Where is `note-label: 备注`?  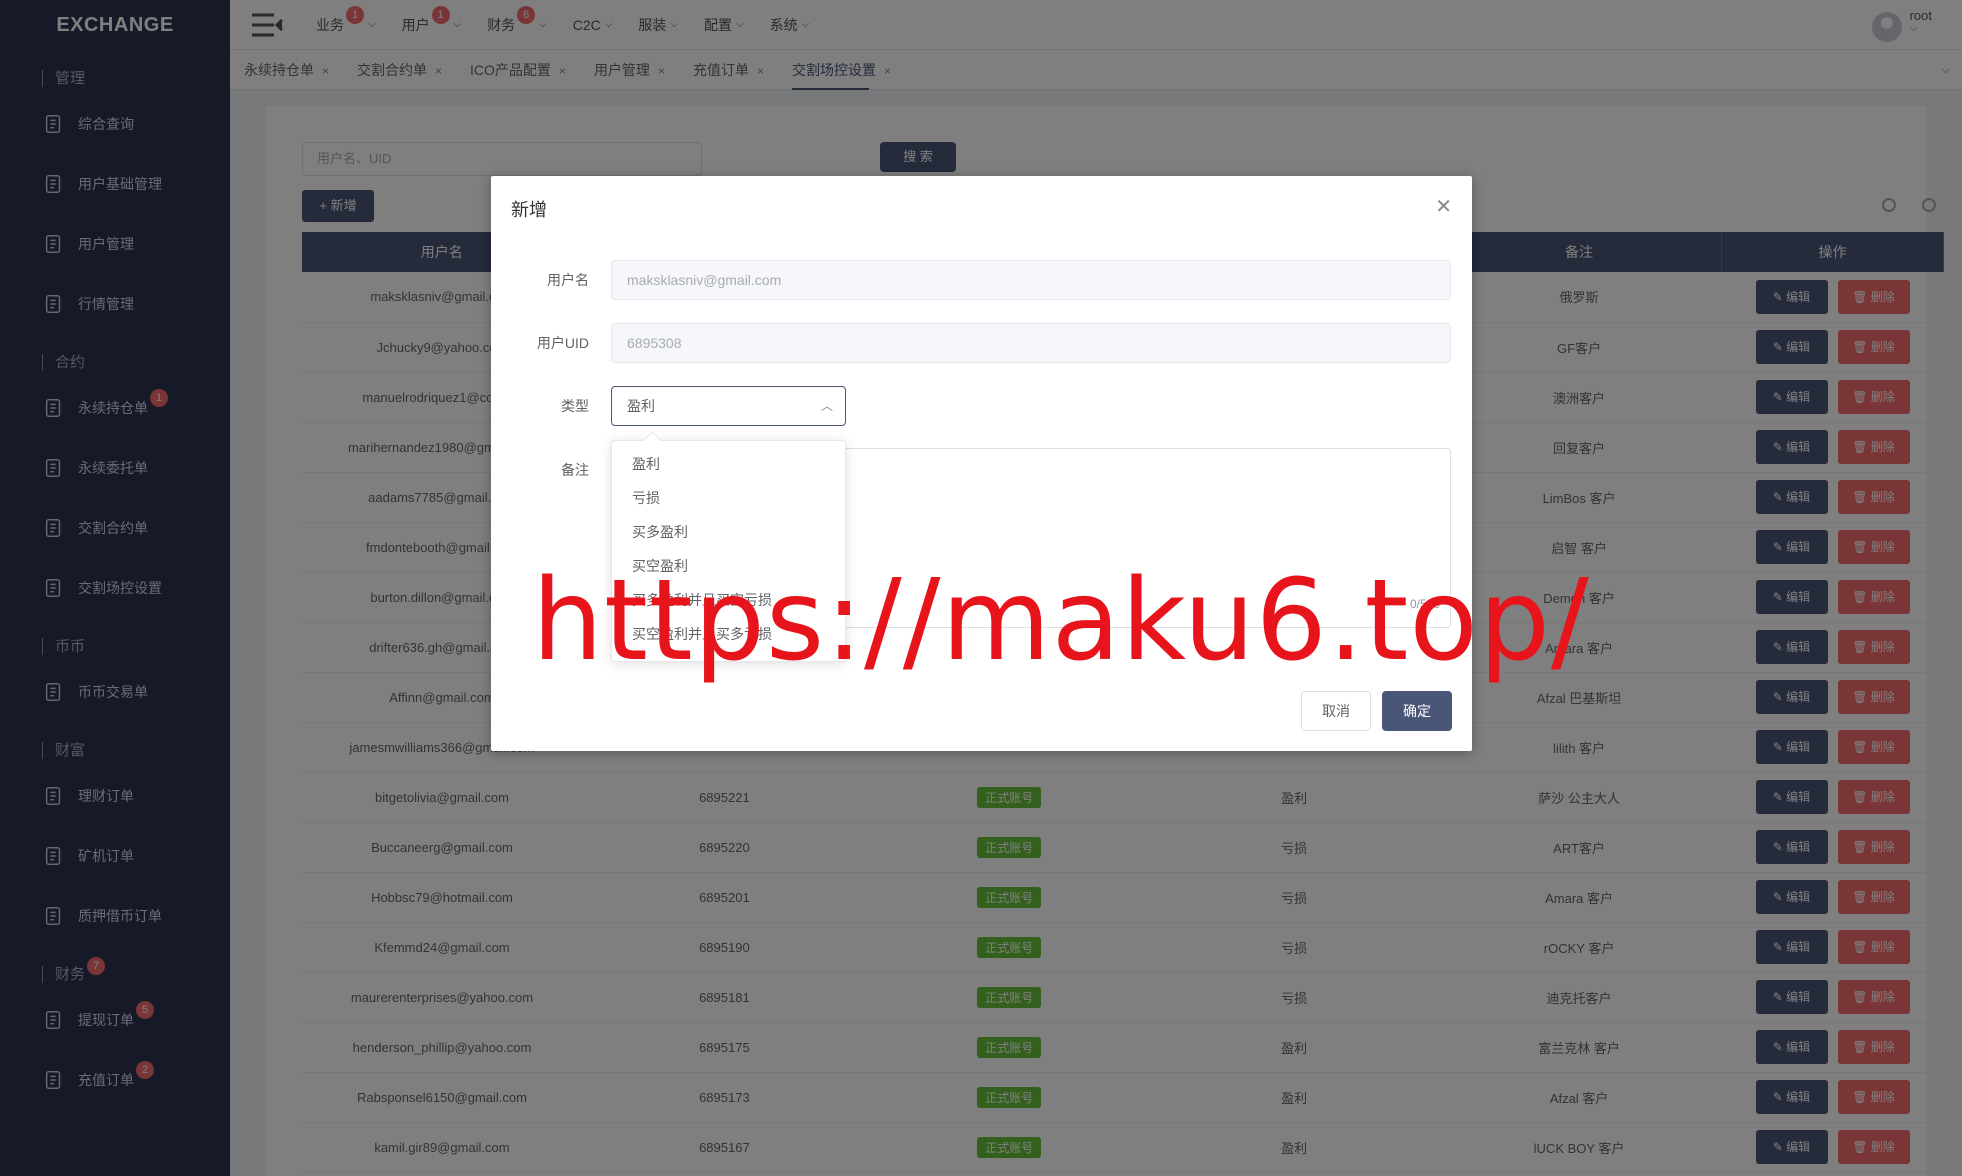 note-label: 备注 is located at coordinates (575, 470).